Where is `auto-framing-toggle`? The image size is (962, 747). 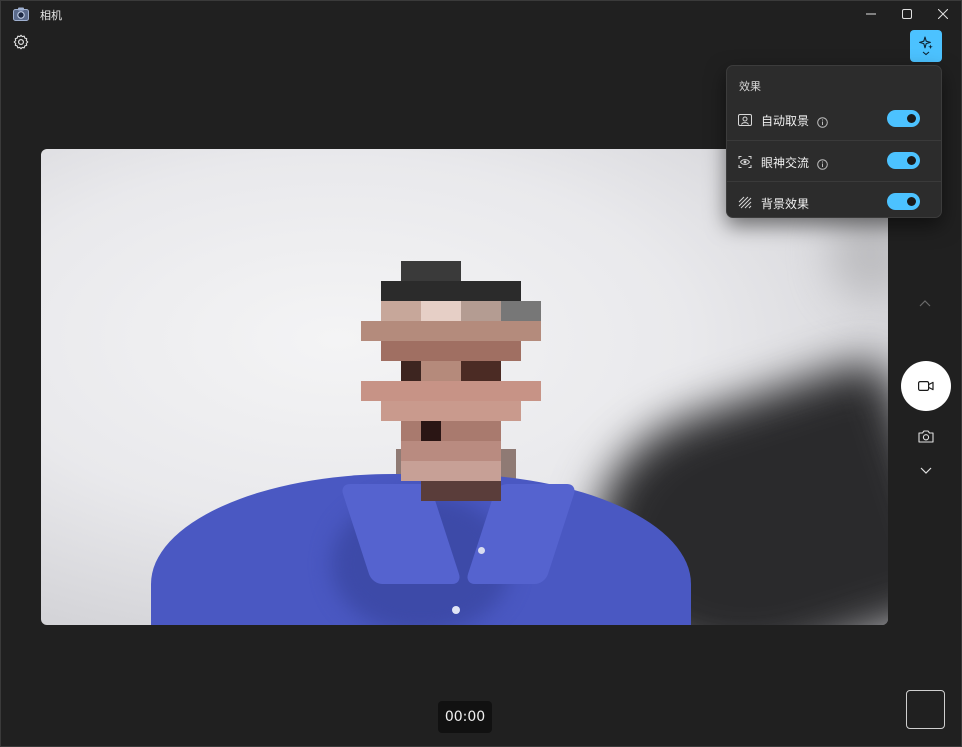
auto-framing-toggle is located at coordinates (903, 118).